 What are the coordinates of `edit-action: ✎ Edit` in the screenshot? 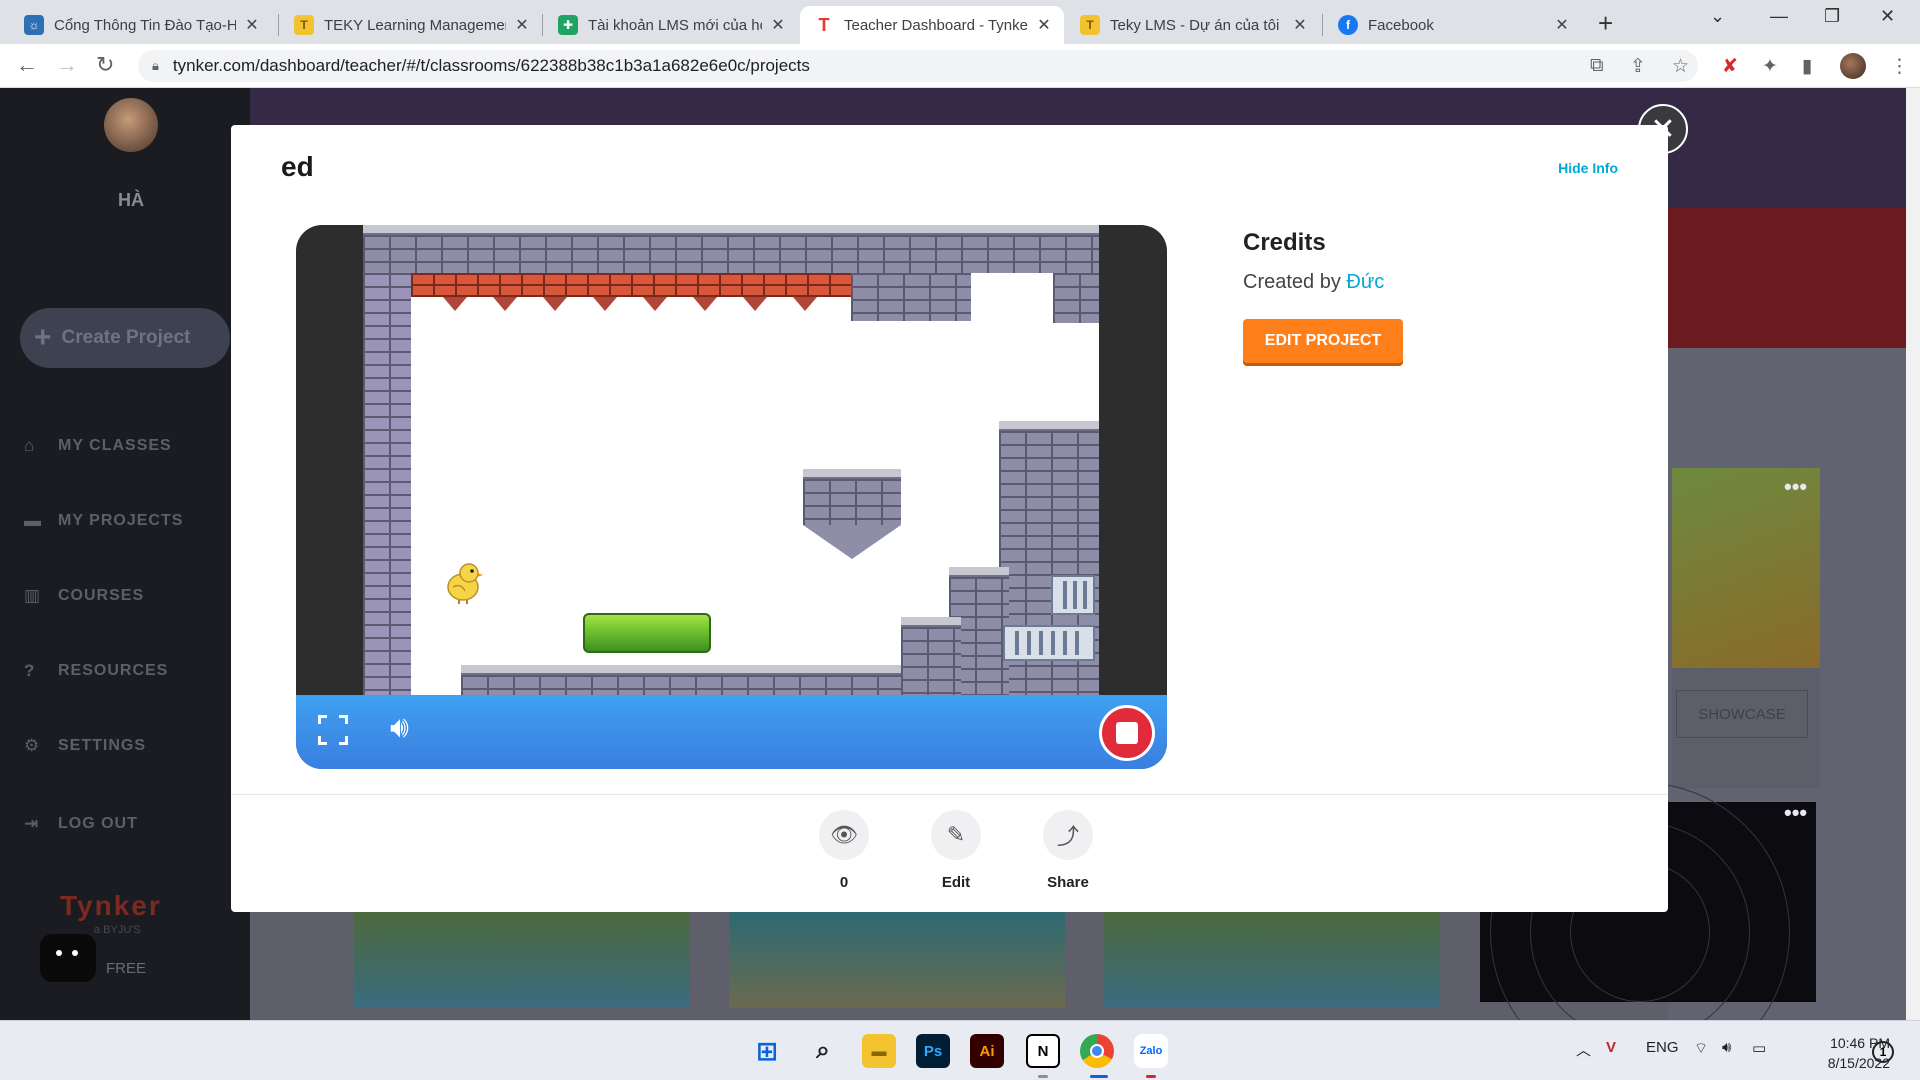 It's located at (956, 850).